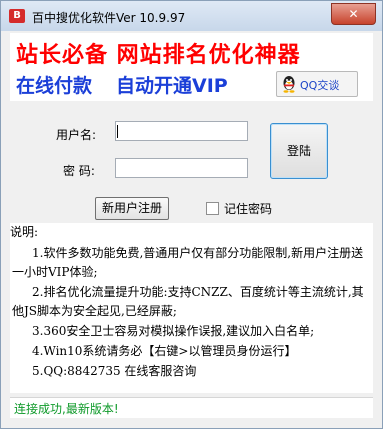 This screenshot has width=383, height=429. What do you see at coordinates (17, 16) in the screenshot?
I see `app-logo-icon: B` at bounding box center [17, 16].